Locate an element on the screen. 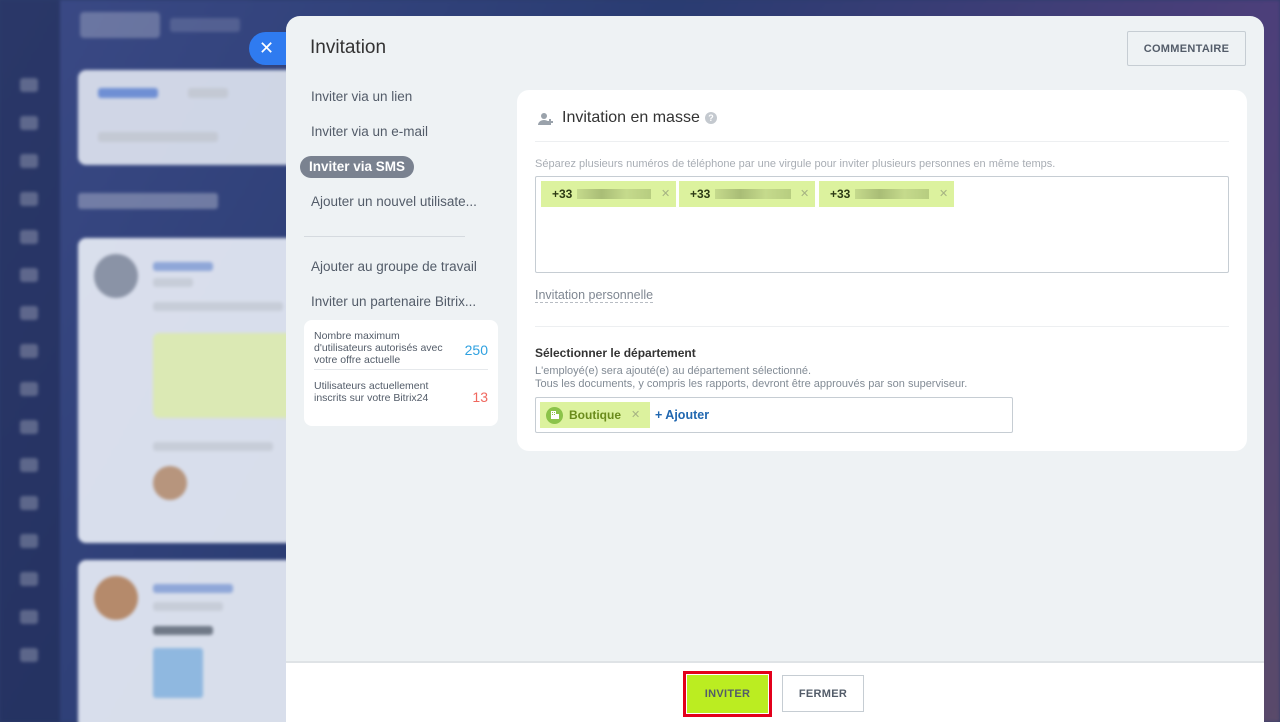 The image size is (1280, 722). department-selector: Boutique ✕ + Ajouter is located at coordinates (774, 415).